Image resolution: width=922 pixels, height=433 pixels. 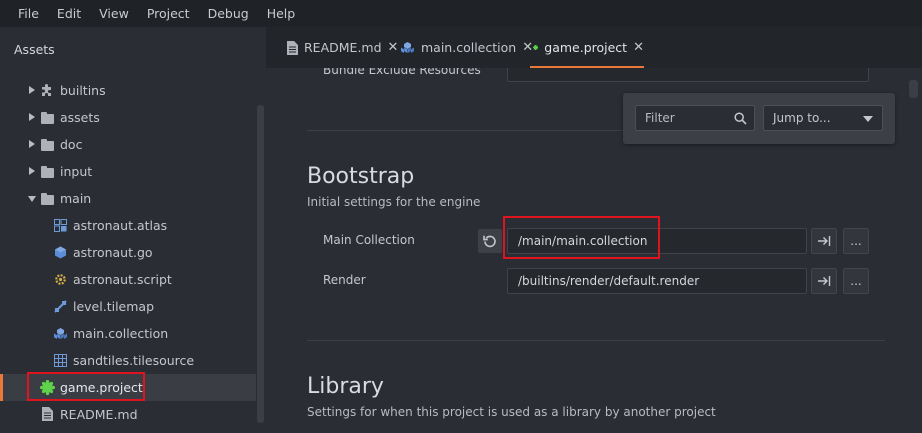 I want to click on menu-edit: Edit, so click(x=69, y=13).